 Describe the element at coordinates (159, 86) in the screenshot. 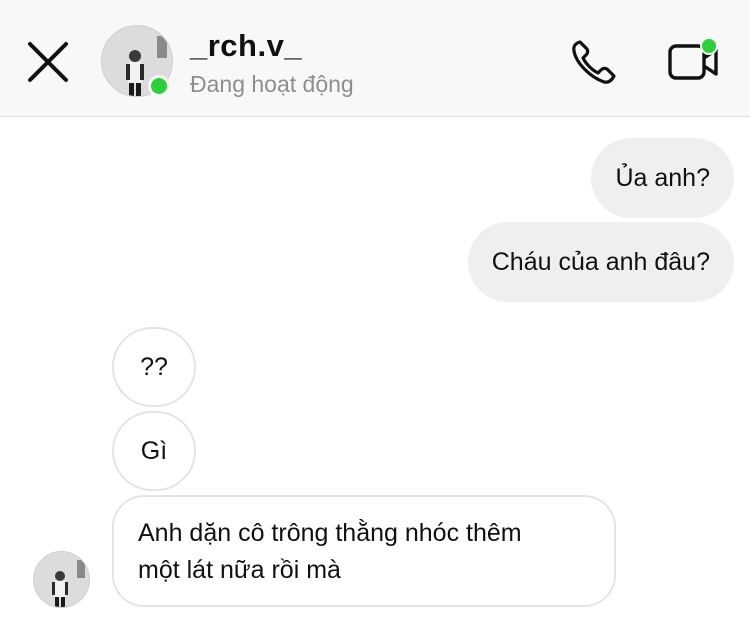

I see `online-status-indicator` at that location.